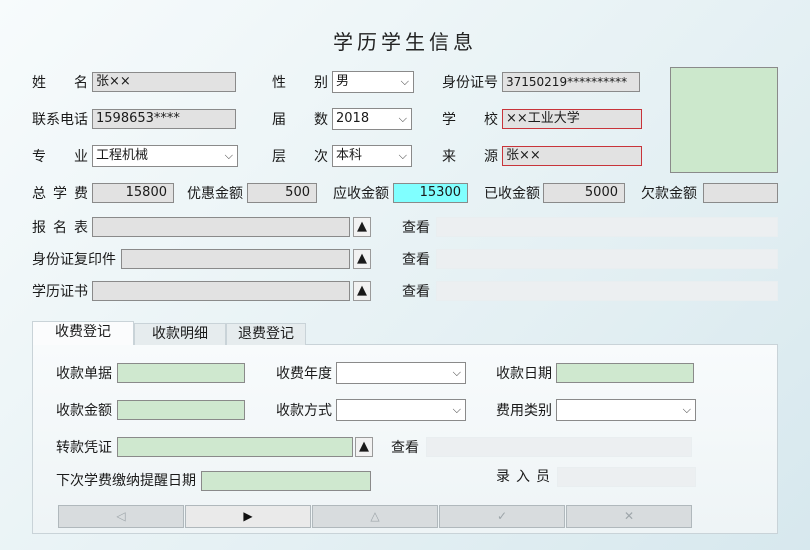 Image resolution: width=810 pixels, height=550 pixels. I want to click on gender-label: 性别, so click(300, 83).